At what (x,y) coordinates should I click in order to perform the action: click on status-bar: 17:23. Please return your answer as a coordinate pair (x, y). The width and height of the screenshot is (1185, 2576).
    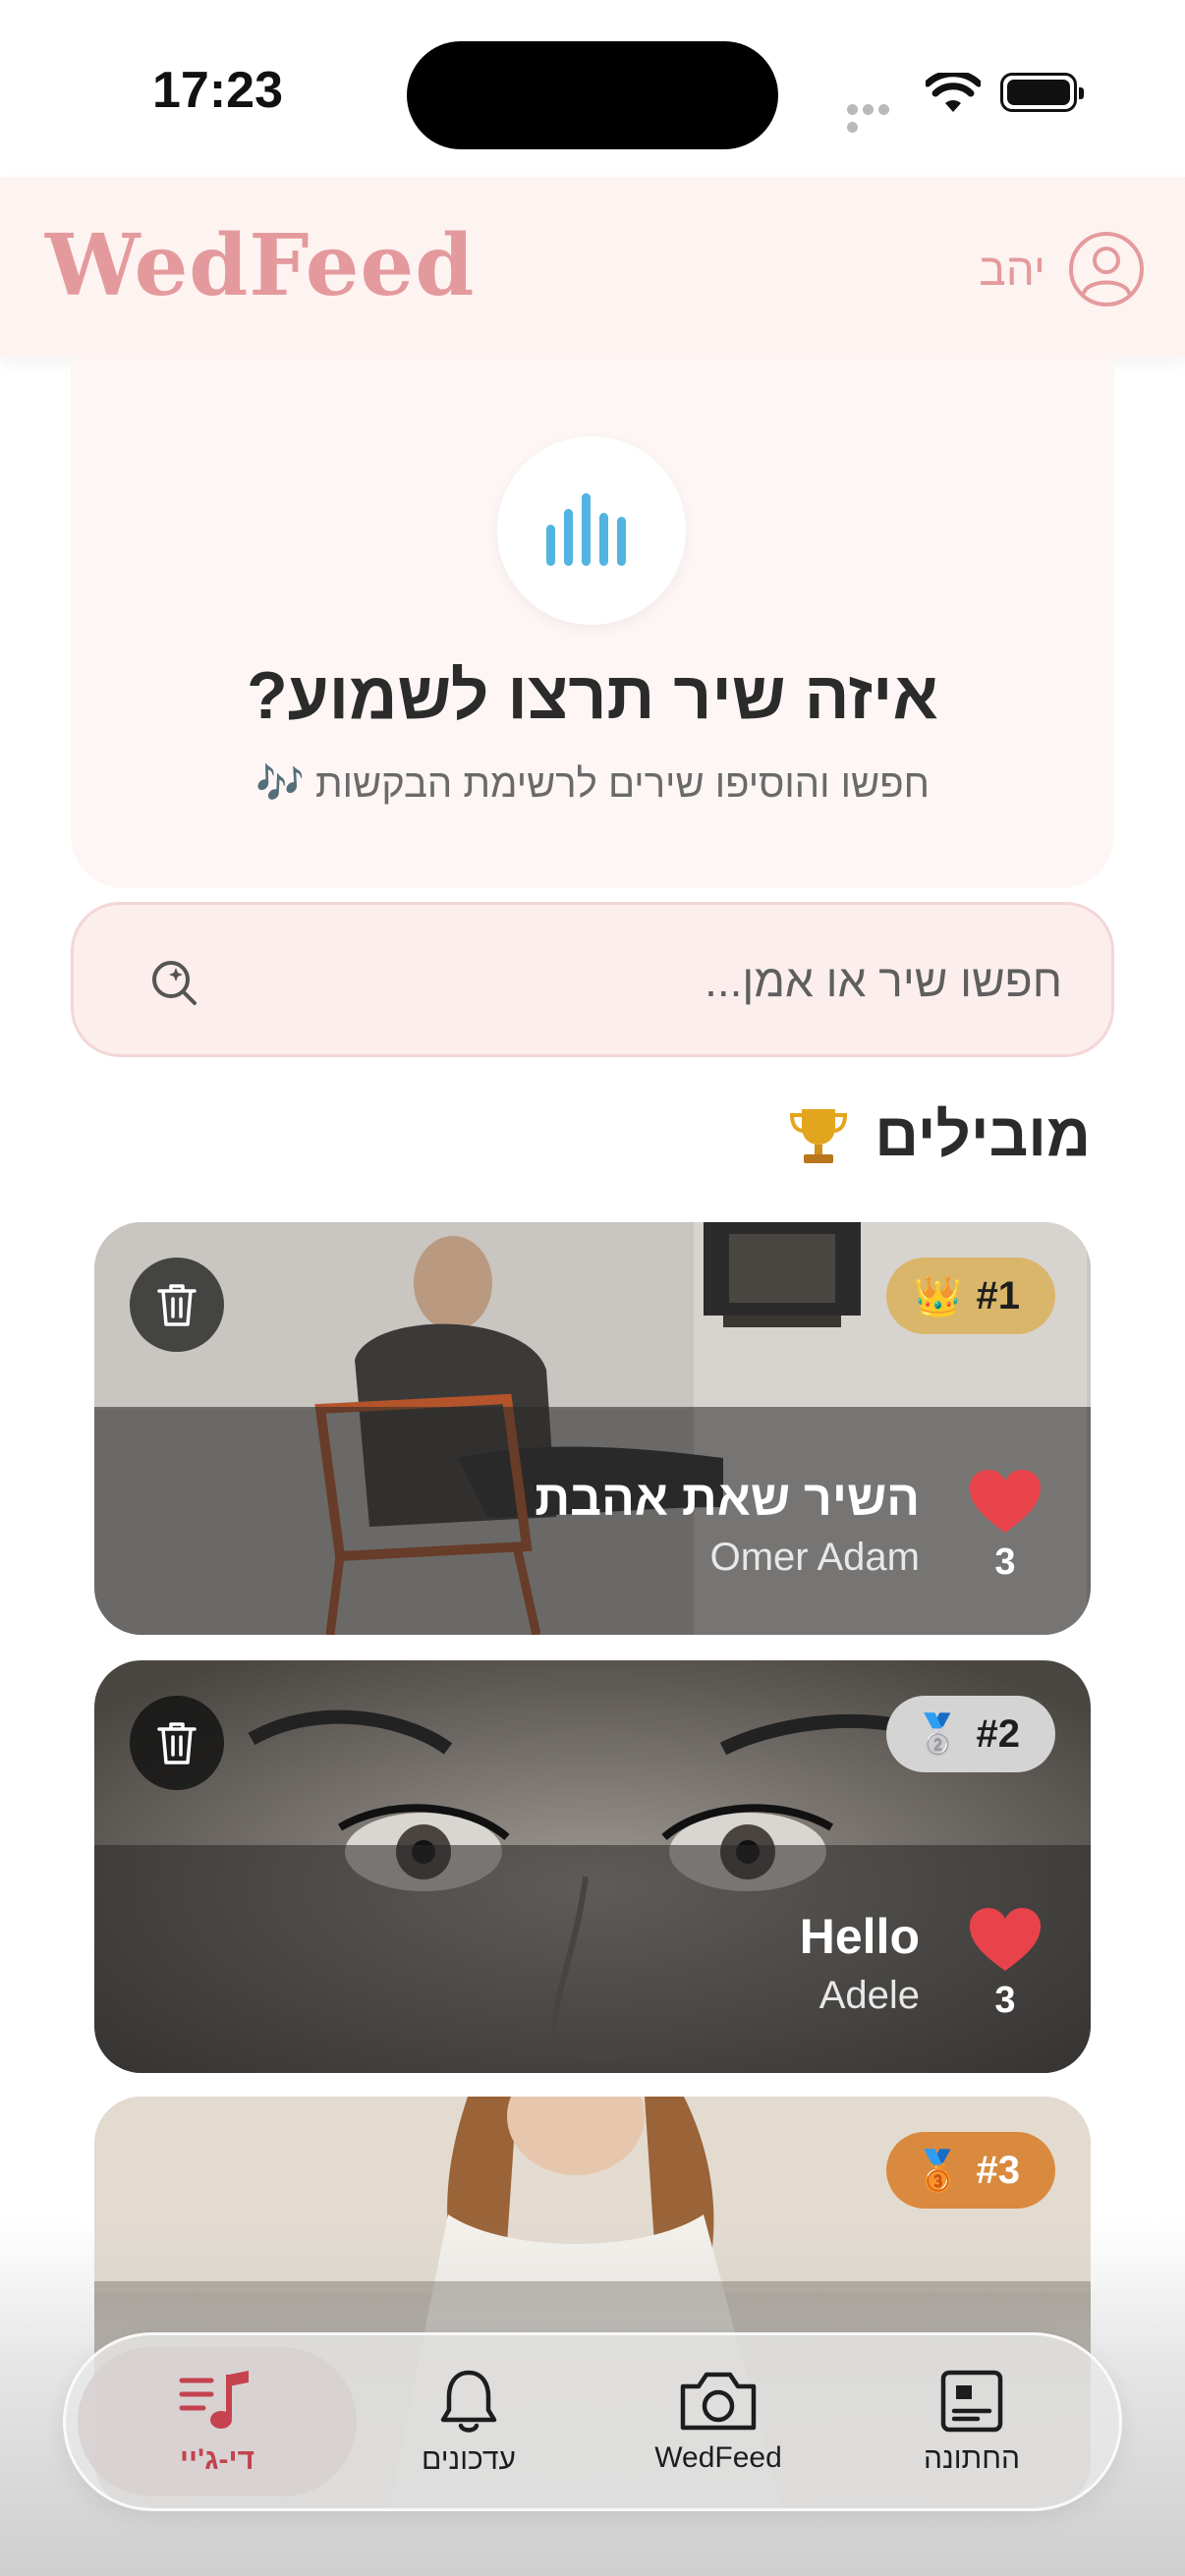
    Looking at the image, I should click on (592, 88).